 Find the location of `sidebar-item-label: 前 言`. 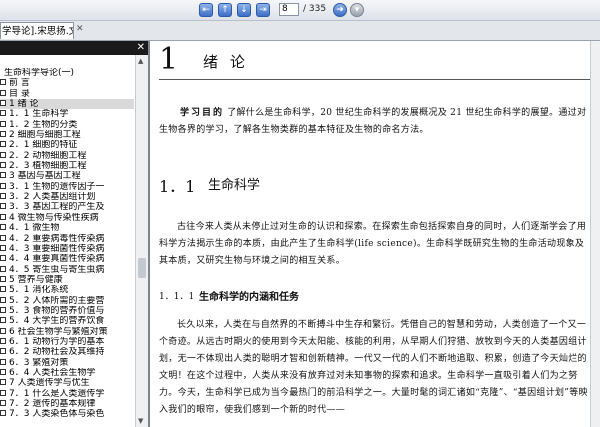

sidebar-item-label: 前 言 is located at coordinates (19, 83).